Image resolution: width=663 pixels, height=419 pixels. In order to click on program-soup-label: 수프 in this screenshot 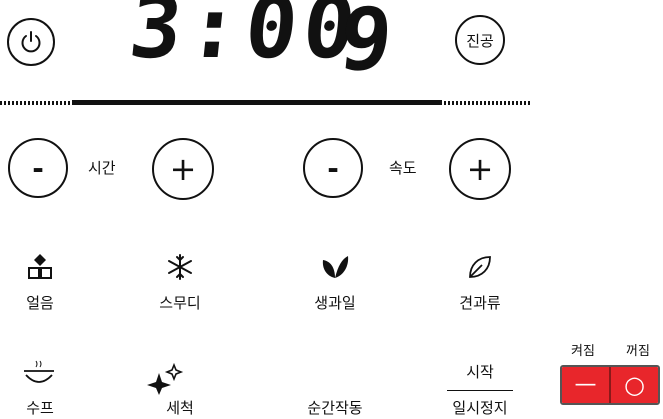, I will do `click(40, 408)`.